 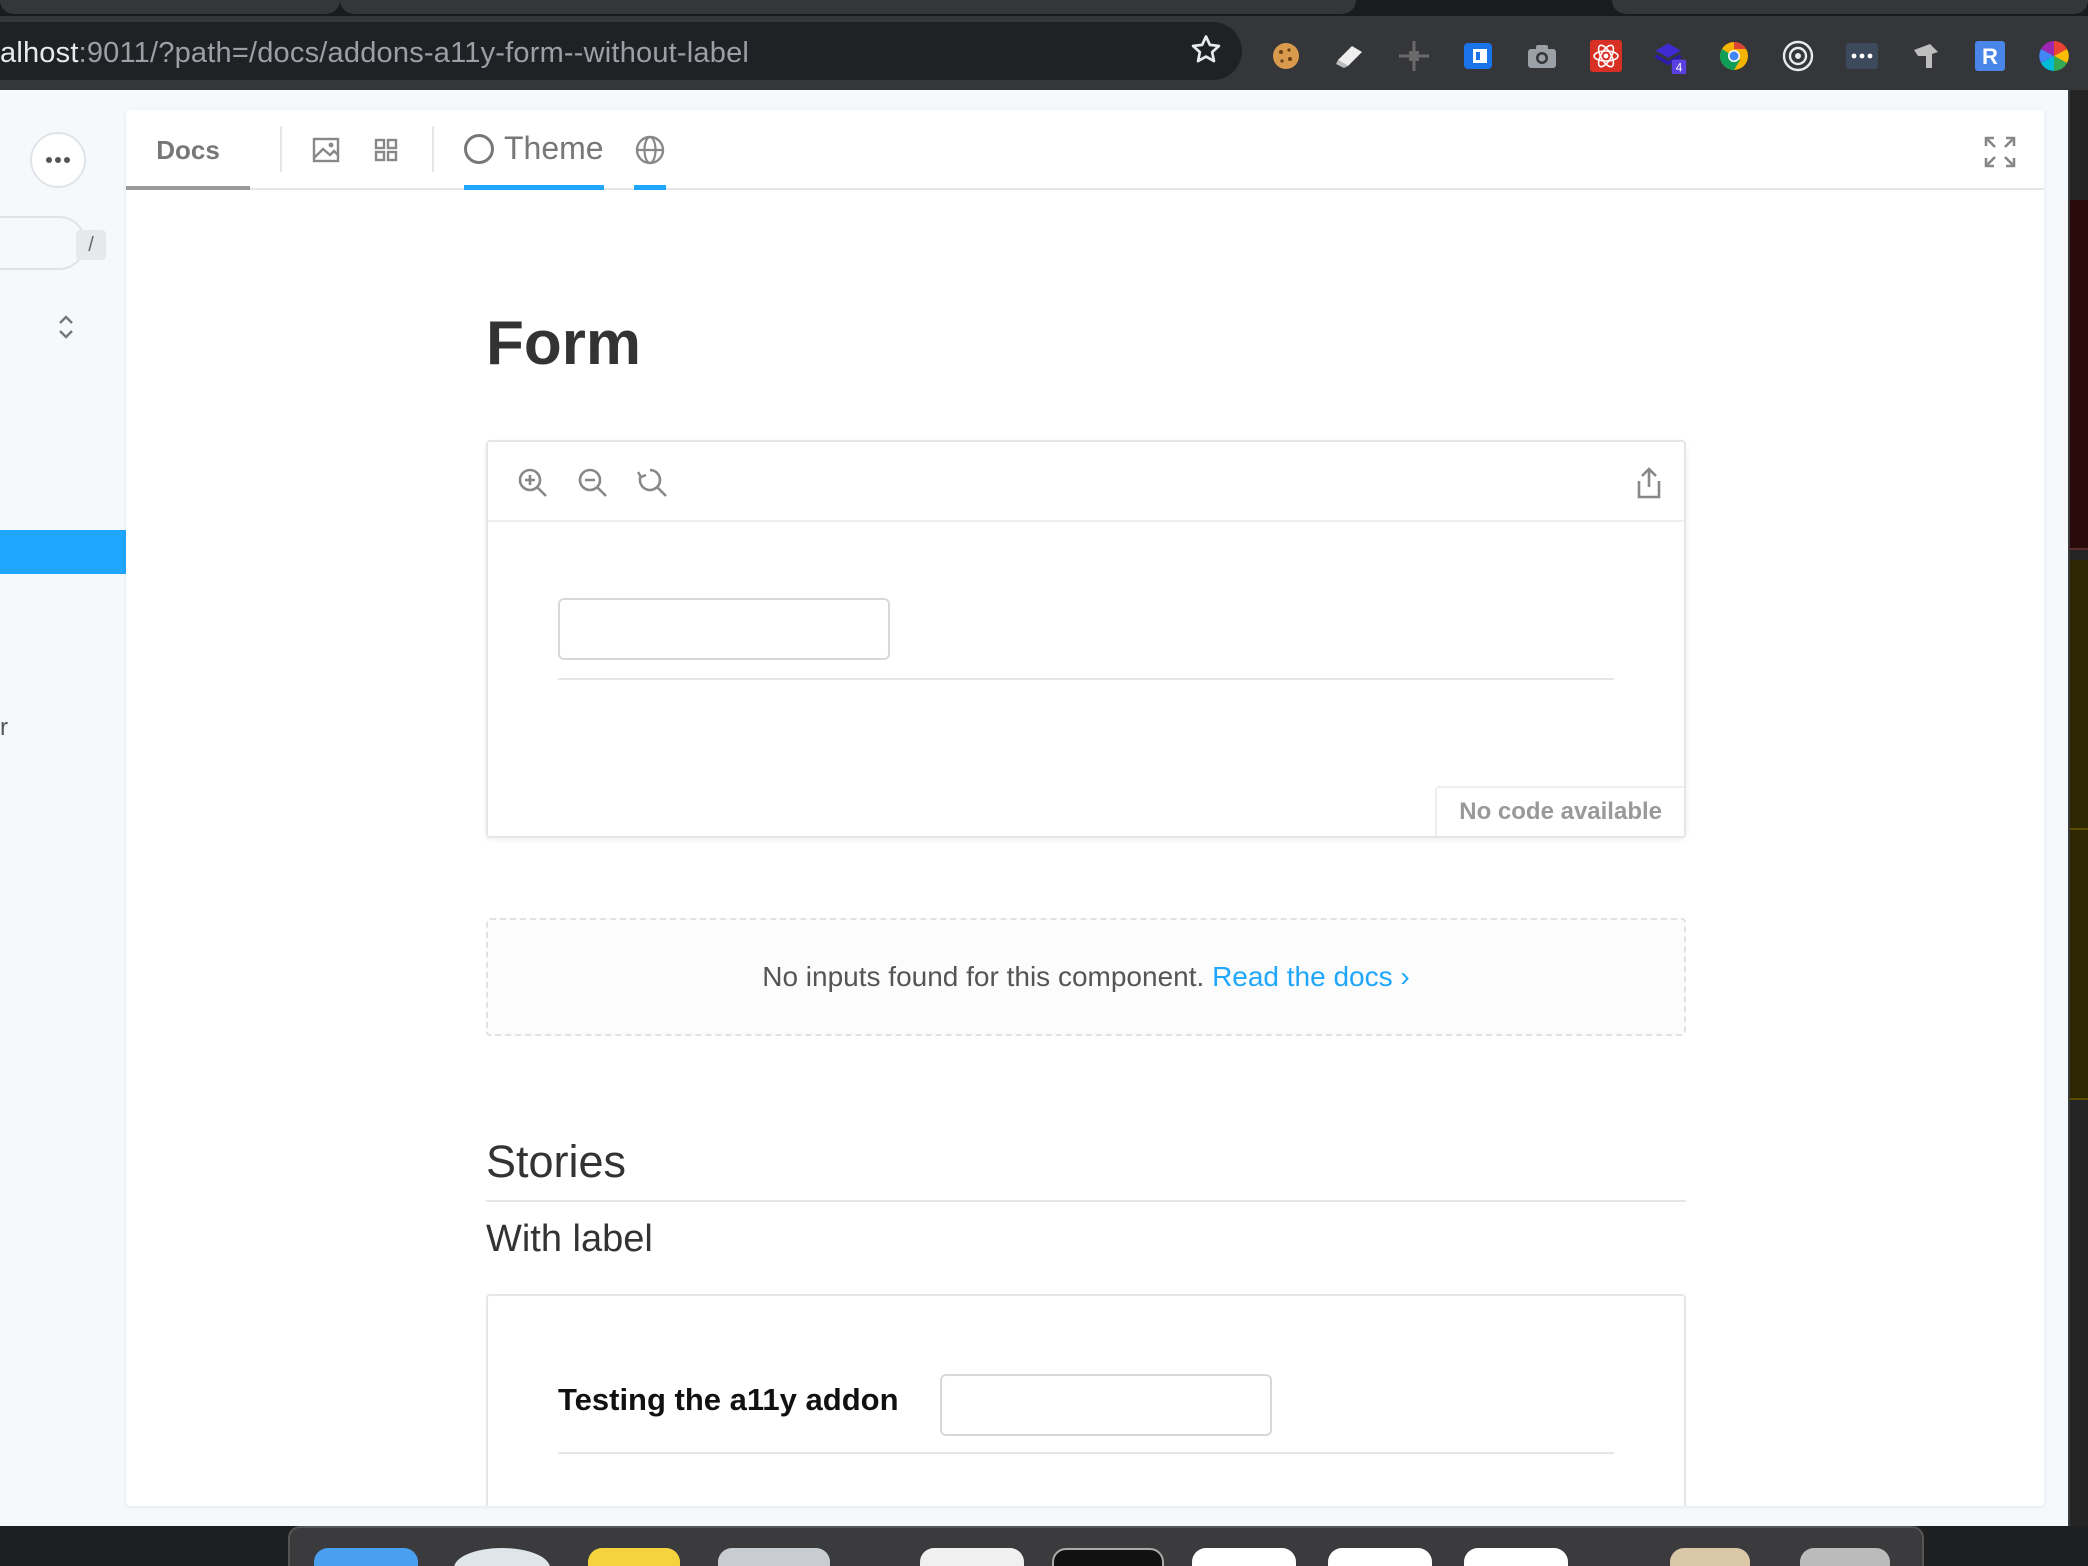 What do you see at coordinates (1086, 1201) in the screenshot?
I see `heading-divider` at bounding box center [1086, 1201].